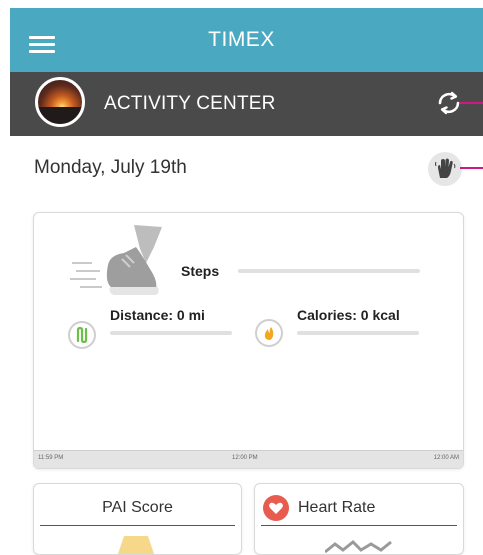 The image size is (483, 555). What do you see at coordinates (241, 39) in the screenshot?
I see `app-title: TIMEX` at bounding box center [241, 39].